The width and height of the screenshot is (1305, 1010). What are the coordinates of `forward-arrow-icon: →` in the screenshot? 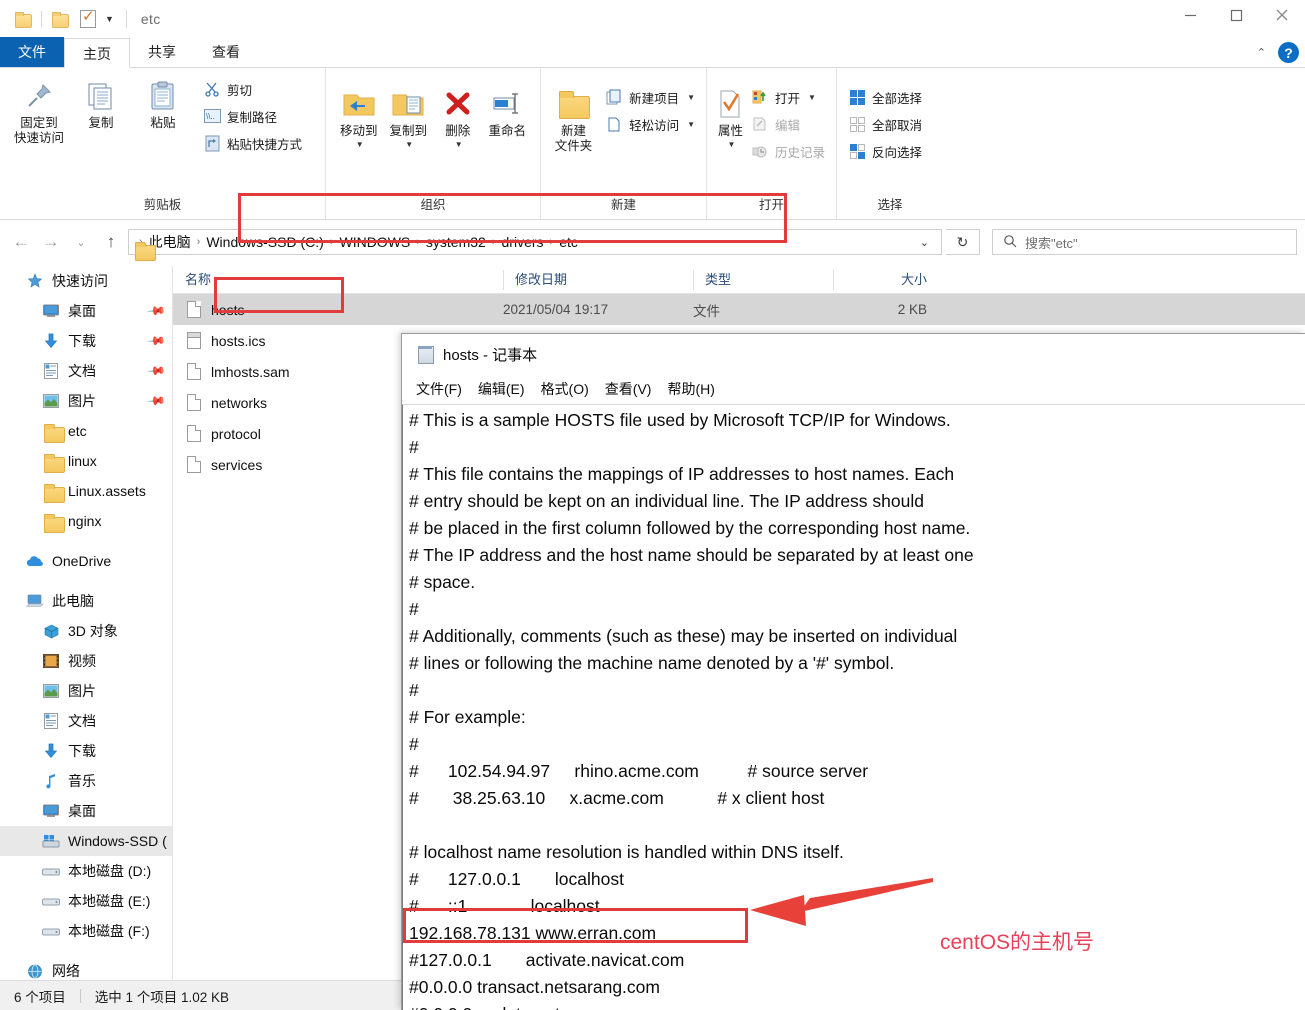 It's located at (51, 242).